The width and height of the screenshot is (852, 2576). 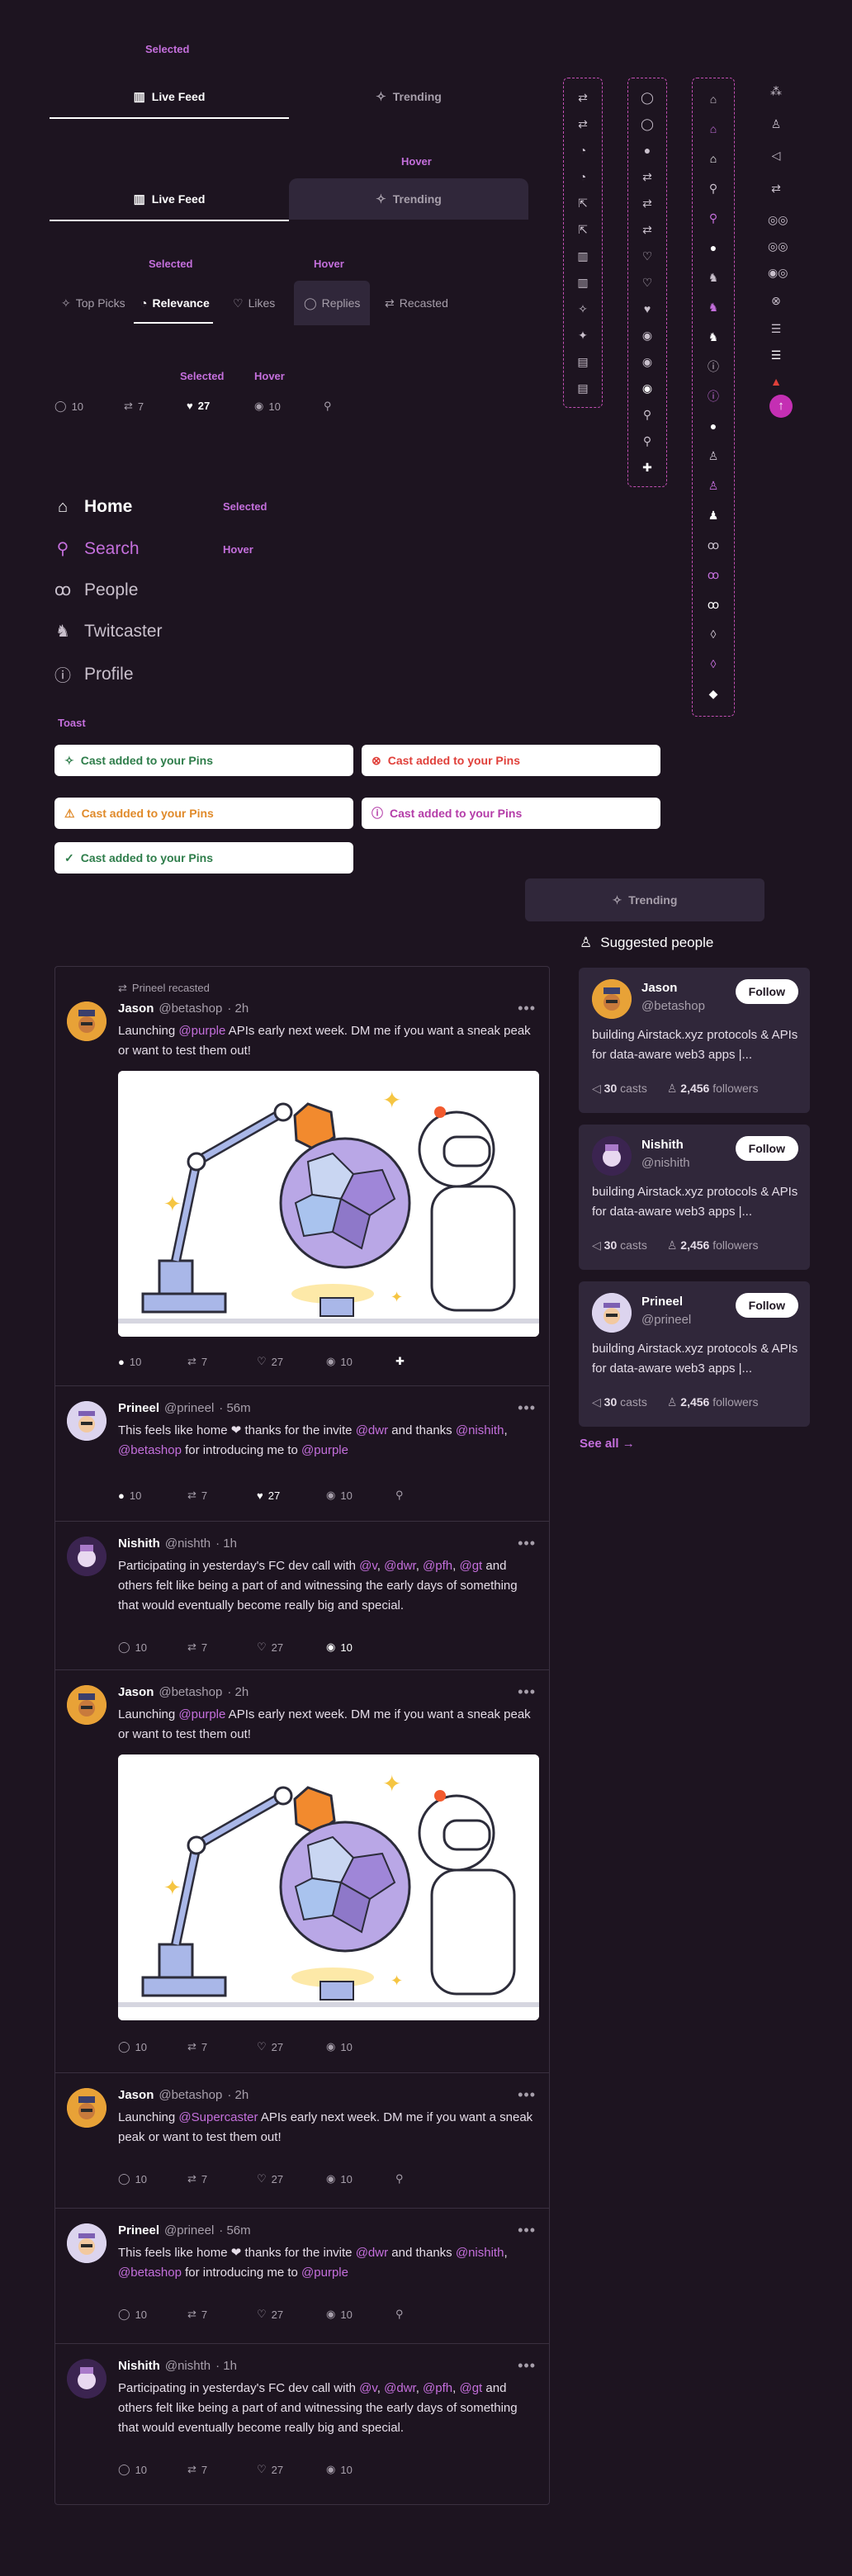 I want to click on nav-search: ⚲ Search, so click(x=96, y=548).